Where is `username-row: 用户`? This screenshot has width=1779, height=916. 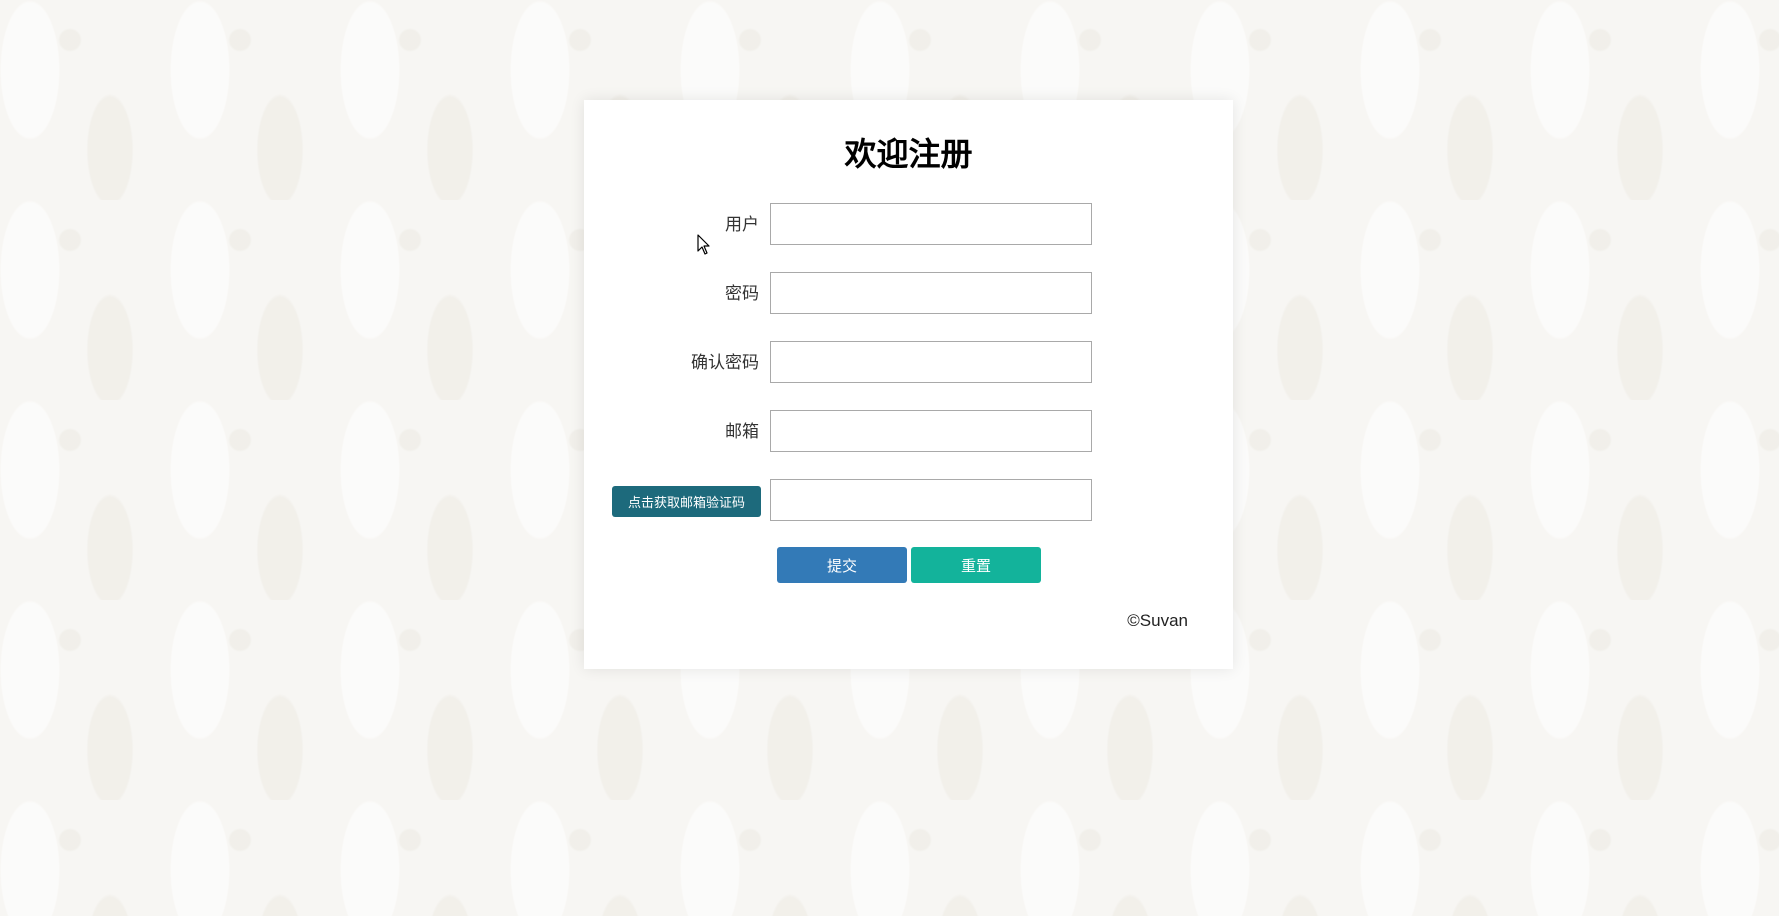 username-row: 用户 is located at coordinates (908, 225).